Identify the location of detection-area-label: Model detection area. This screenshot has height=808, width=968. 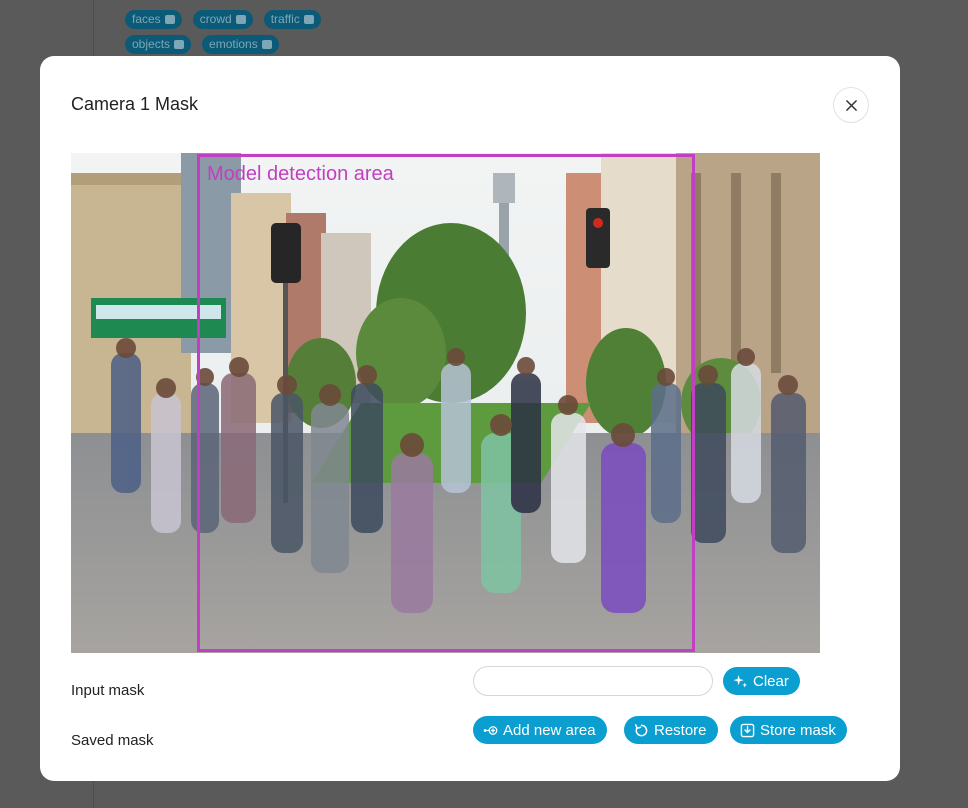
(300, 174).